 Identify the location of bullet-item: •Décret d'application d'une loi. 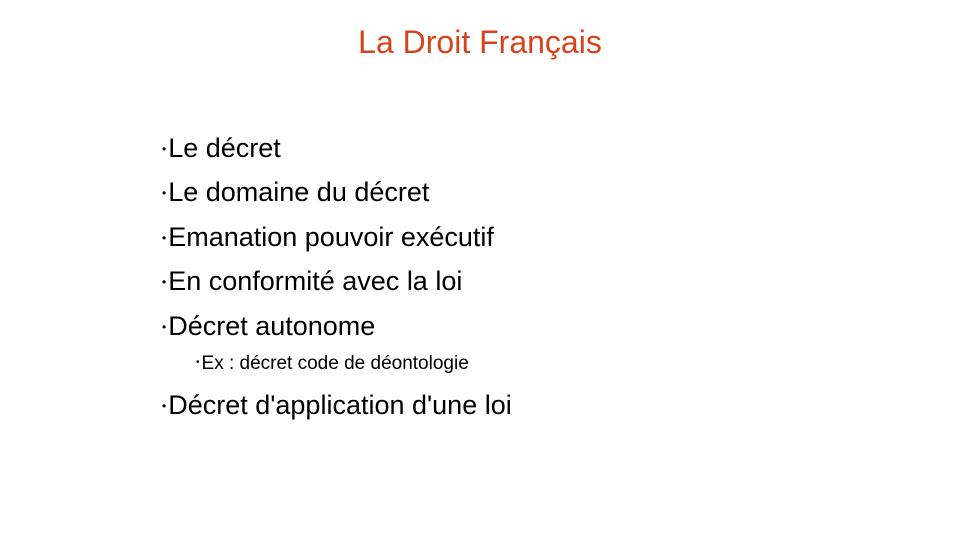
(337, 406).